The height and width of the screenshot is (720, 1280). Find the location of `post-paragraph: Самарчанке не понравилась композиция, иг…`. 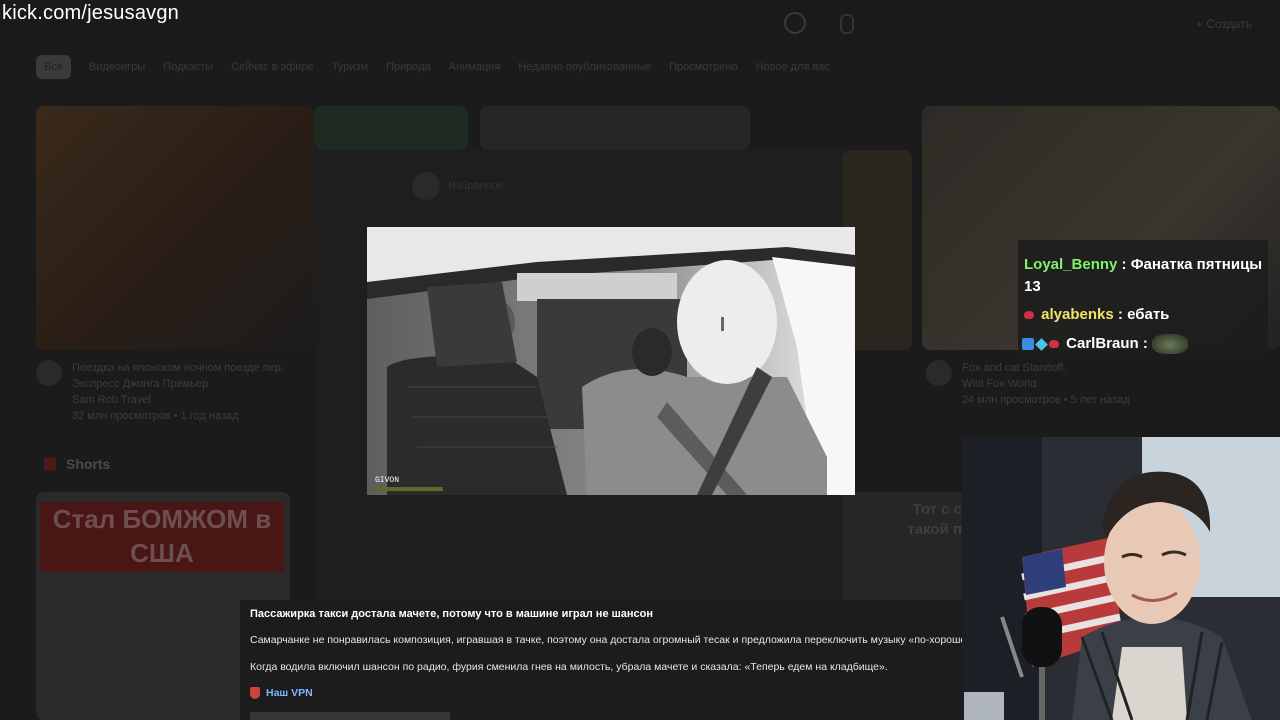

post-paragraph: Самарчанке не понравилась композиция, иг… is located at coordinates (607, 640).